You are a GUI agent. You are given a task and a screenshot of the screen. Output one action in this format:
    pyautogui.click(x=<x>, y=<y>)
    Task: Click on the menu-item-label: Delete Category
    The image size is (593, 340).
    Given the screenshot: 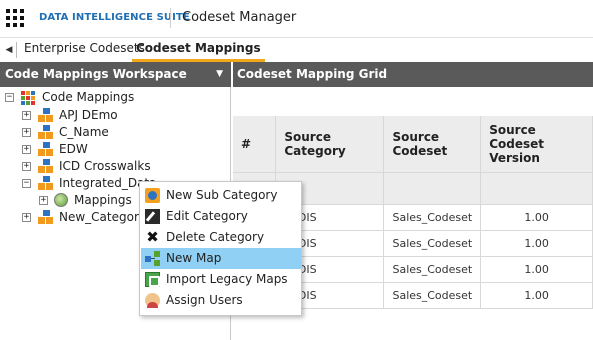 What is the action you would take?
    pyautogui.click(x=215, y=237)
    